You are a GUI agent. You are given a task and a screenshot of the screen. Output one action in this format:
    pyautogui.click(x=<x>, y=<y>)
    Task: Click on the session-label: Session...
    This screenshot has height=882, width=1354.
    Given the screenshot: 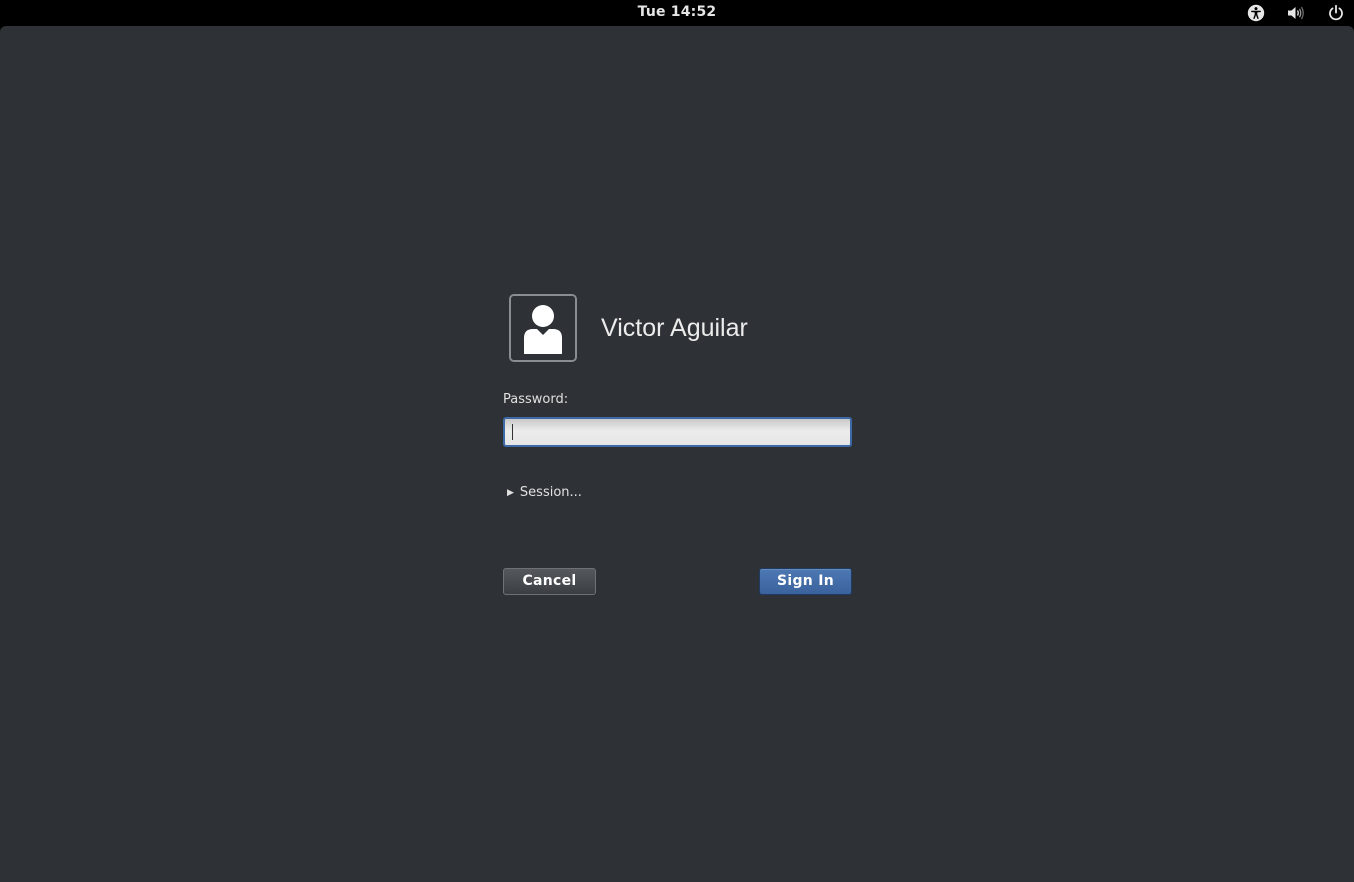 What is the action you would take?
    pyautogui.click(x=550, y=492)
    